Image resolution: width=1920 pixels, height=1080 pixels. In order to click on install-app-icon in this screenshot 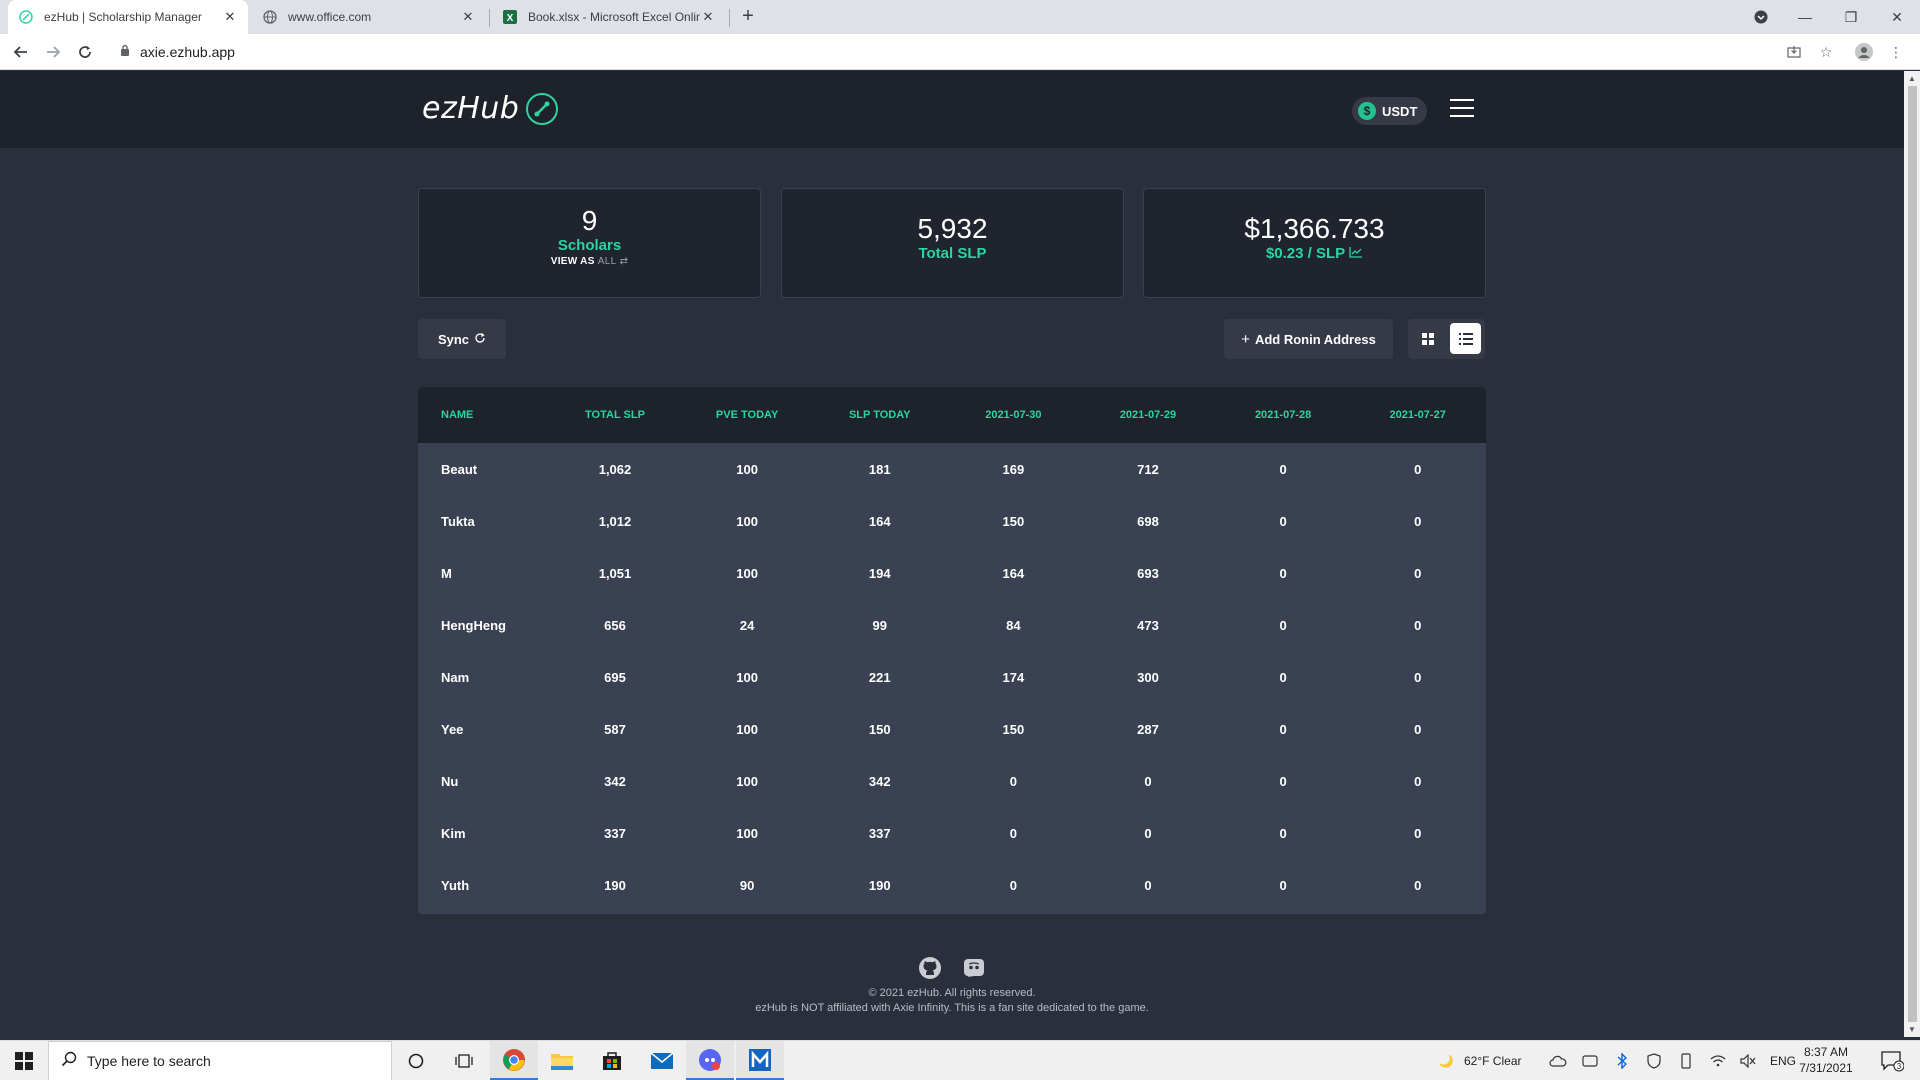, I will do `click(1794, 52)`.